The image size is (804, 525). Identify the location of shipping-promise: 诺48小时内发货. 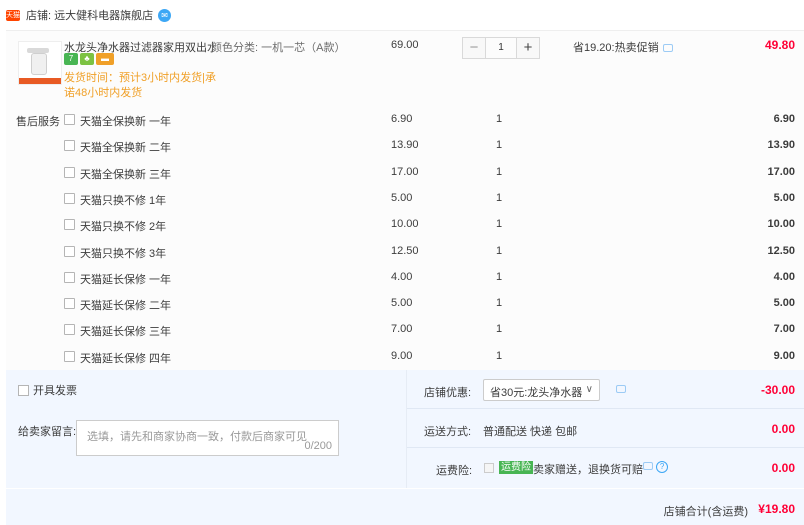
(103, 93).